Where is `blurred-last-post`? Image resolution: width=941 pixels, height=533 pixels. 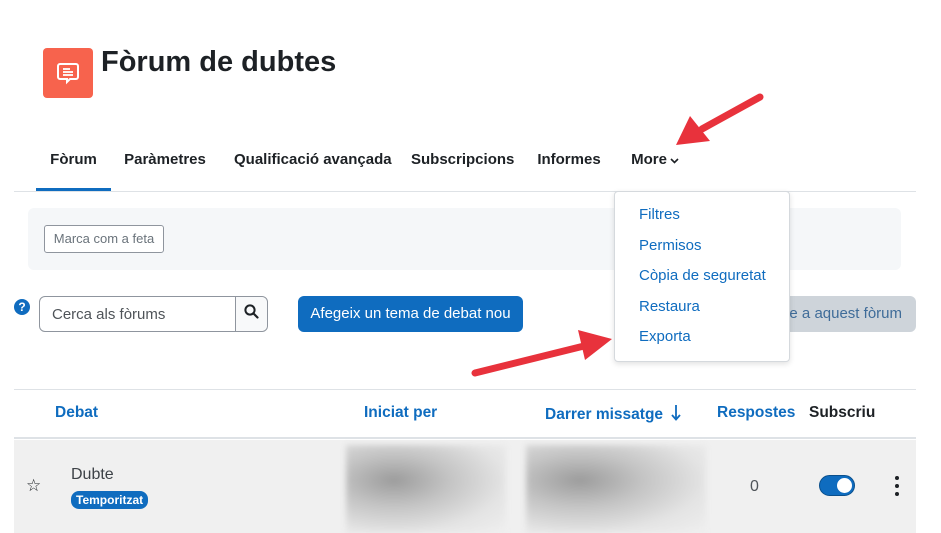
blurred-last-post is located at coordinates (616, 489).